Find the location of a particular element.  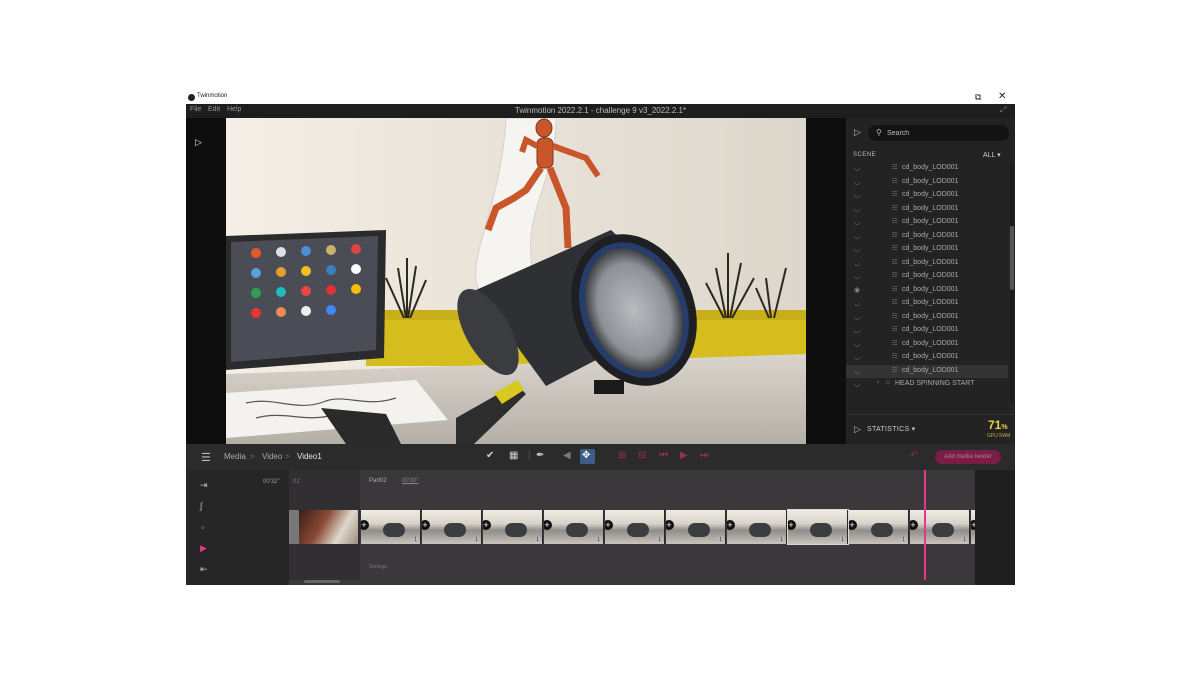

check-icon: ✔ is located at coordinates (490, 455).